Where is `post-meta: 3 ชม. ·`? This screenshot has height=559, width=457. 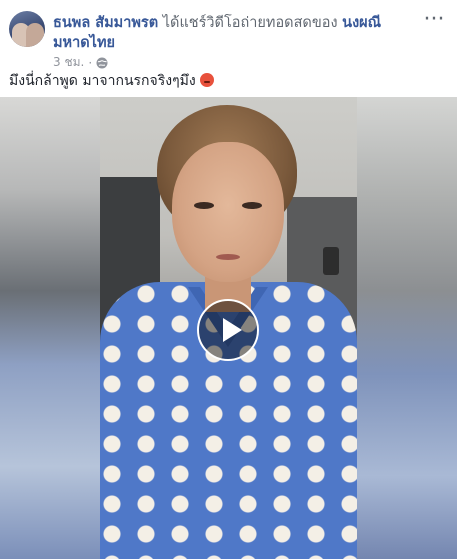 post-meta: 3 ชม. · is located at coordinates (80, 62).